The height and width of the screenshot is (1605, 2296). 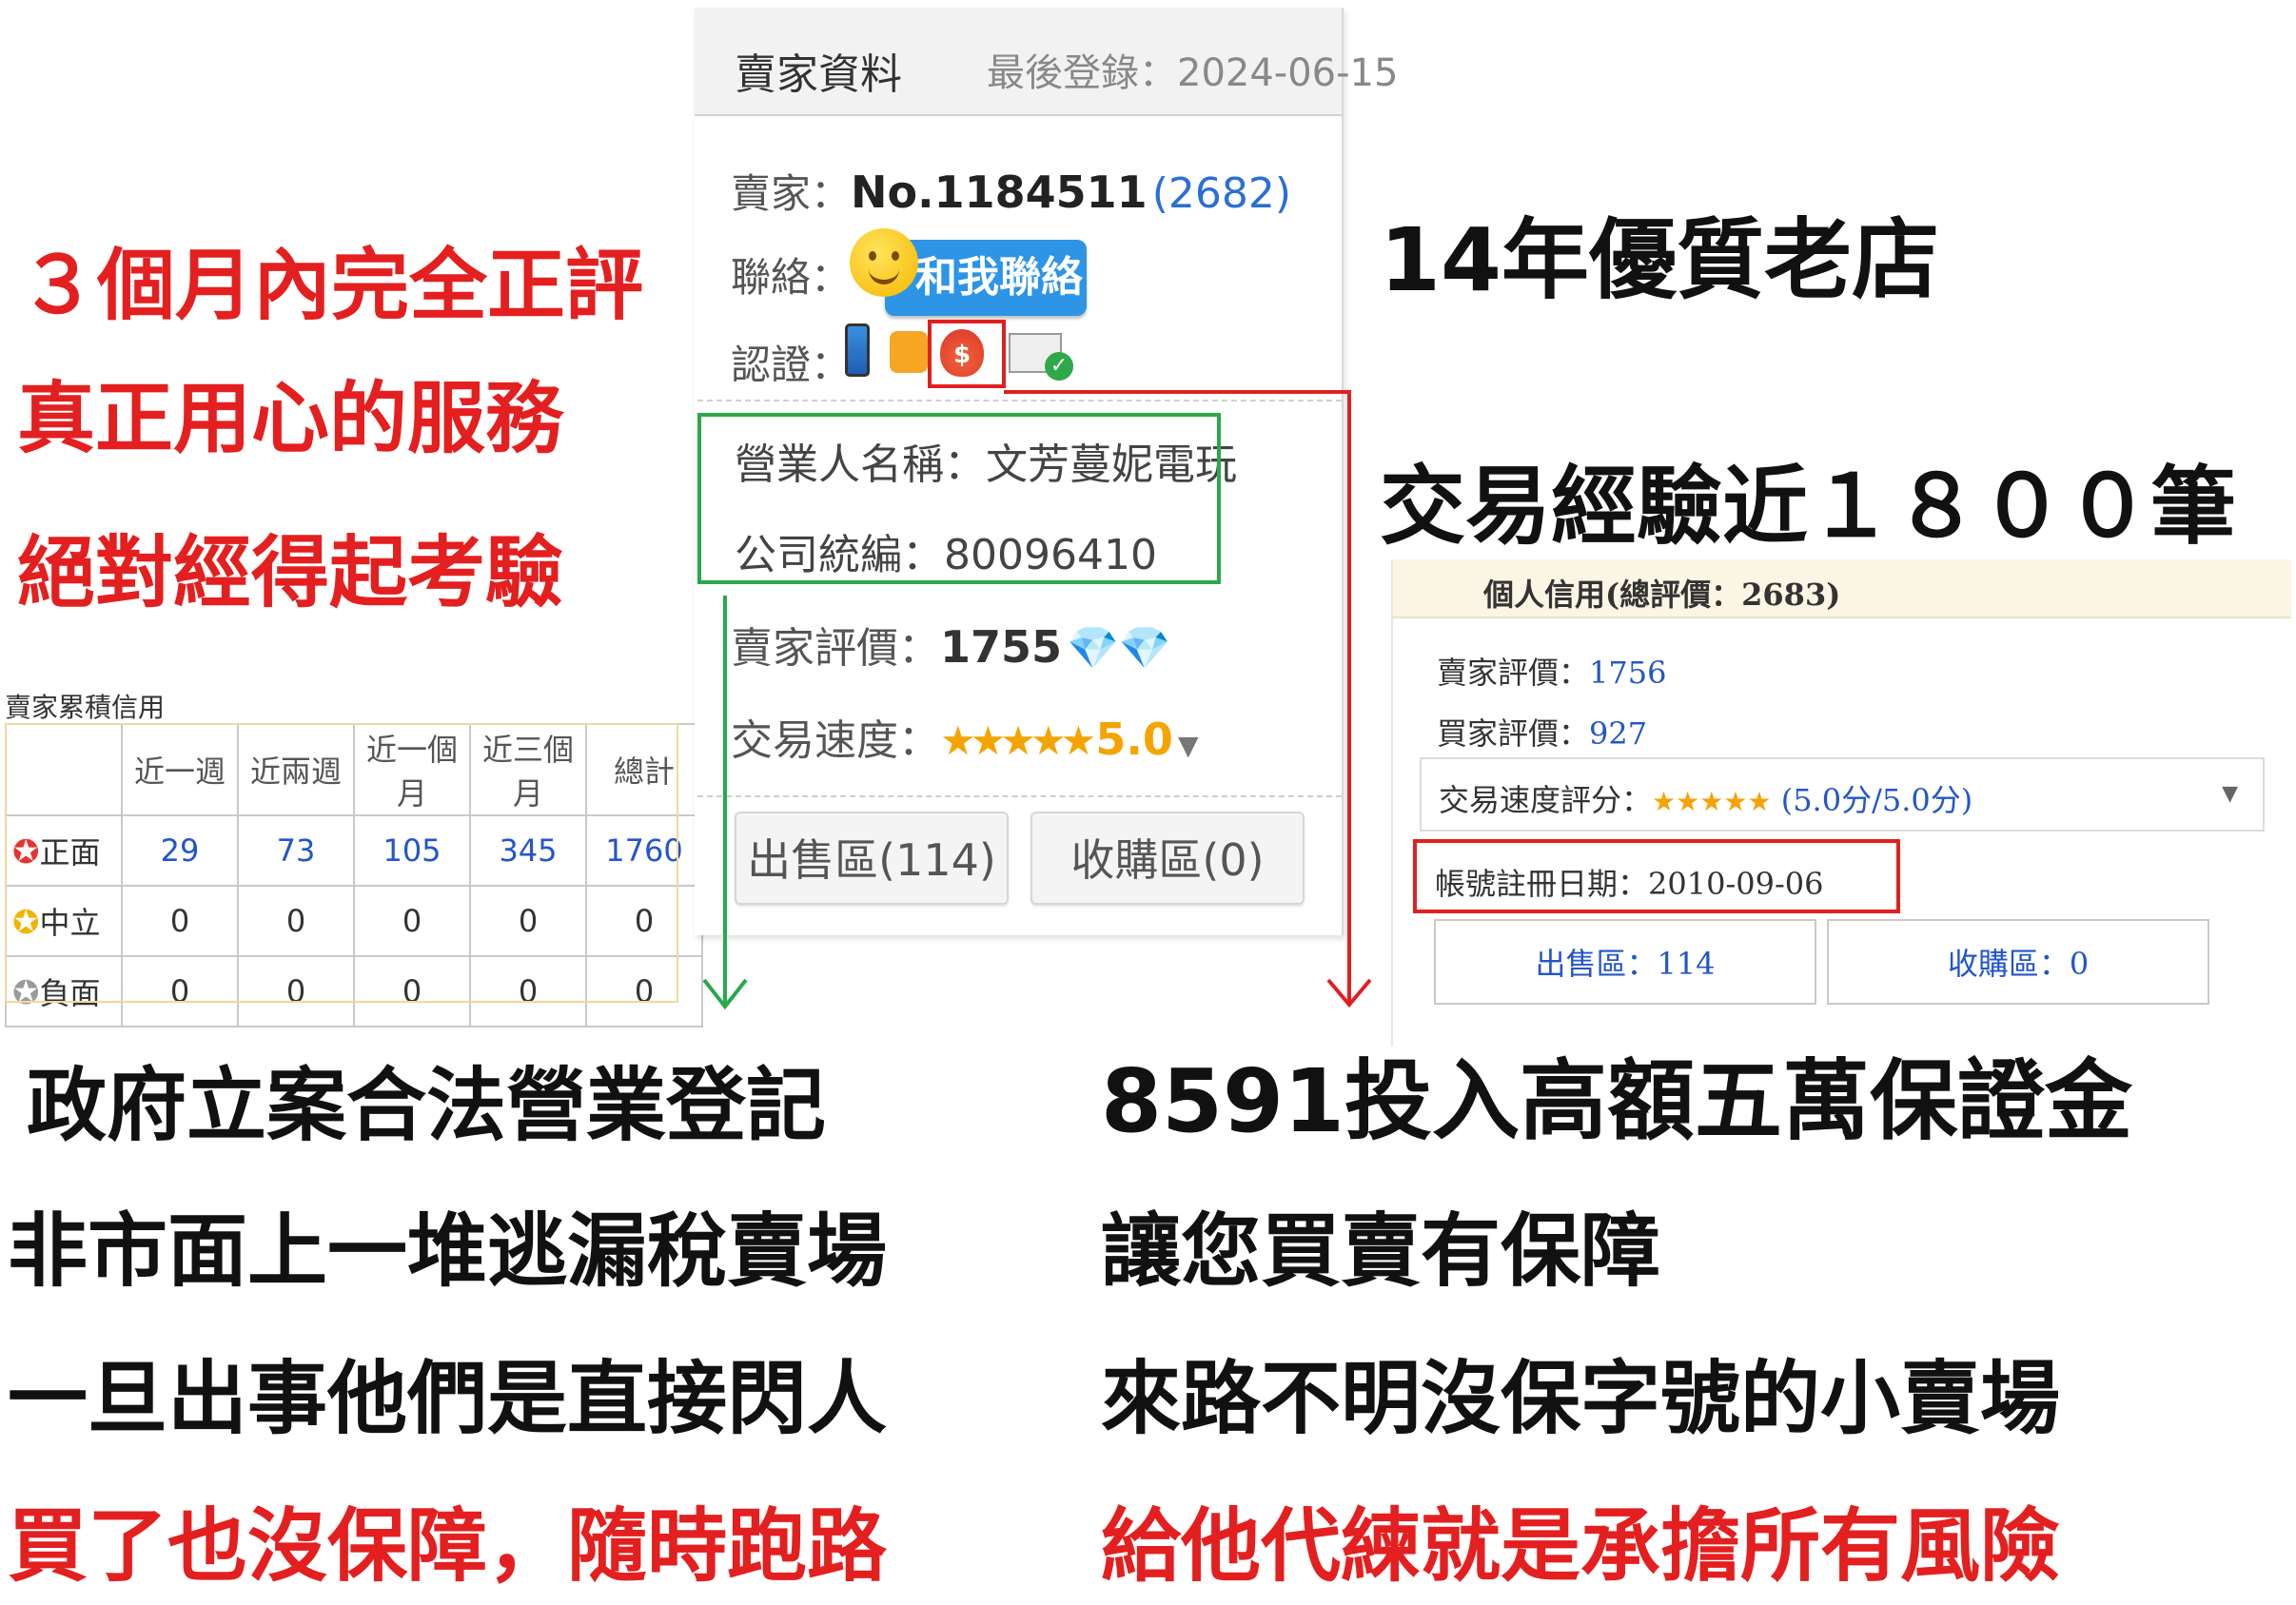 I want to click on bottom-right-line-1: 8591投入高額五萬保證金, so click(x=1617, y=1101).